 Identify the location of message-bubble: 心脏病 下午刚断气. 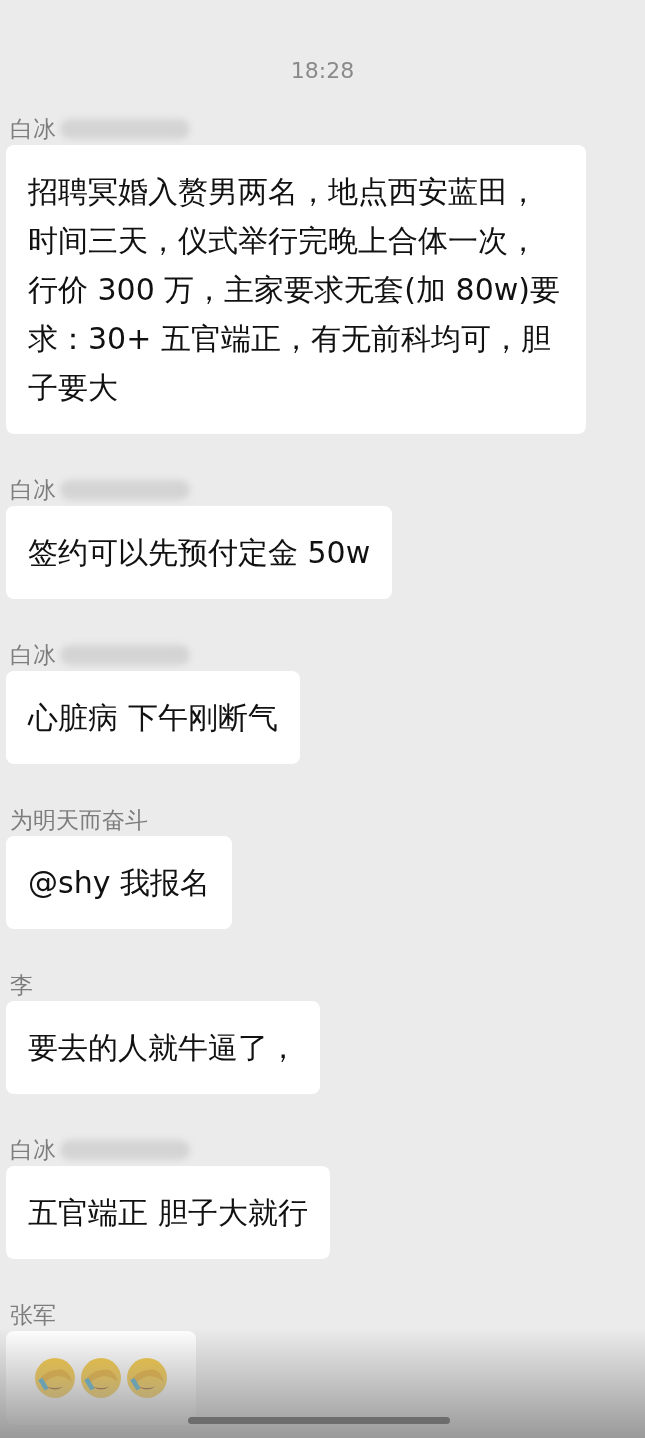
(153, 717).